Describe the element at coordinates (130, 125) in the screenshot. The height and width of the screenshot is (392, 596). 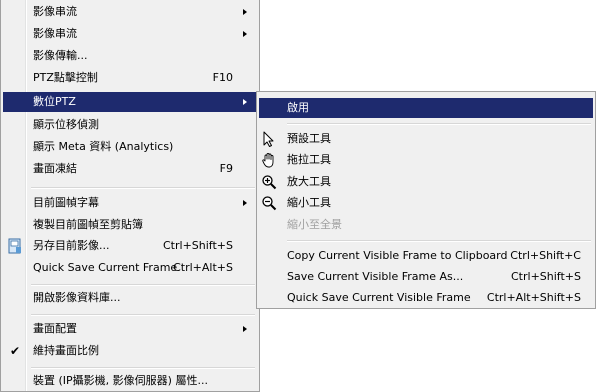
I see `menu-item-show-motion-detection: 顯示位移偵測` at that location.